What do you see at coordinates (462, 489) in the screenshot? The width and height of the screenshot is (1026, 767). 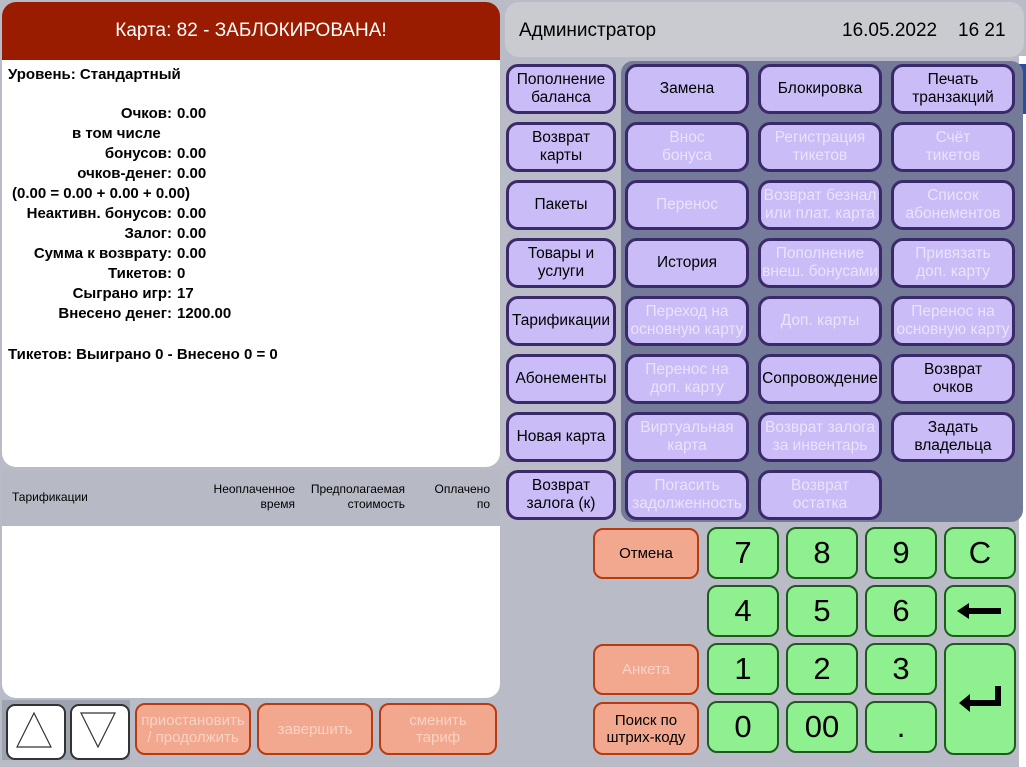 I see `column-paid-line1: Оплачено` at bounding box center [462, 489].